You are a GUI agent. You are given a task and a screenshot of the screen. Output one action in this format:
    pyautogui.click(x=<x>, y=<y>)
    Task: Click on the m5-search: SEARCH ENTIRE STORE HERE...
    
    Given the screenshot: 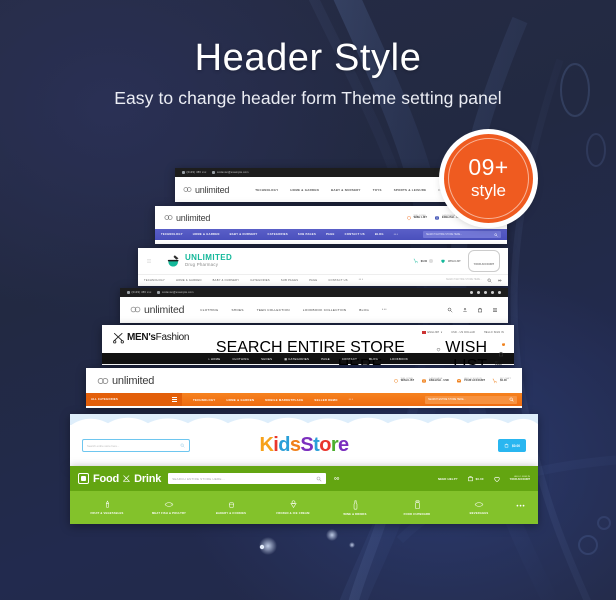 What is the action you would take?
    pyautogui.click(x=297, y=352)
    